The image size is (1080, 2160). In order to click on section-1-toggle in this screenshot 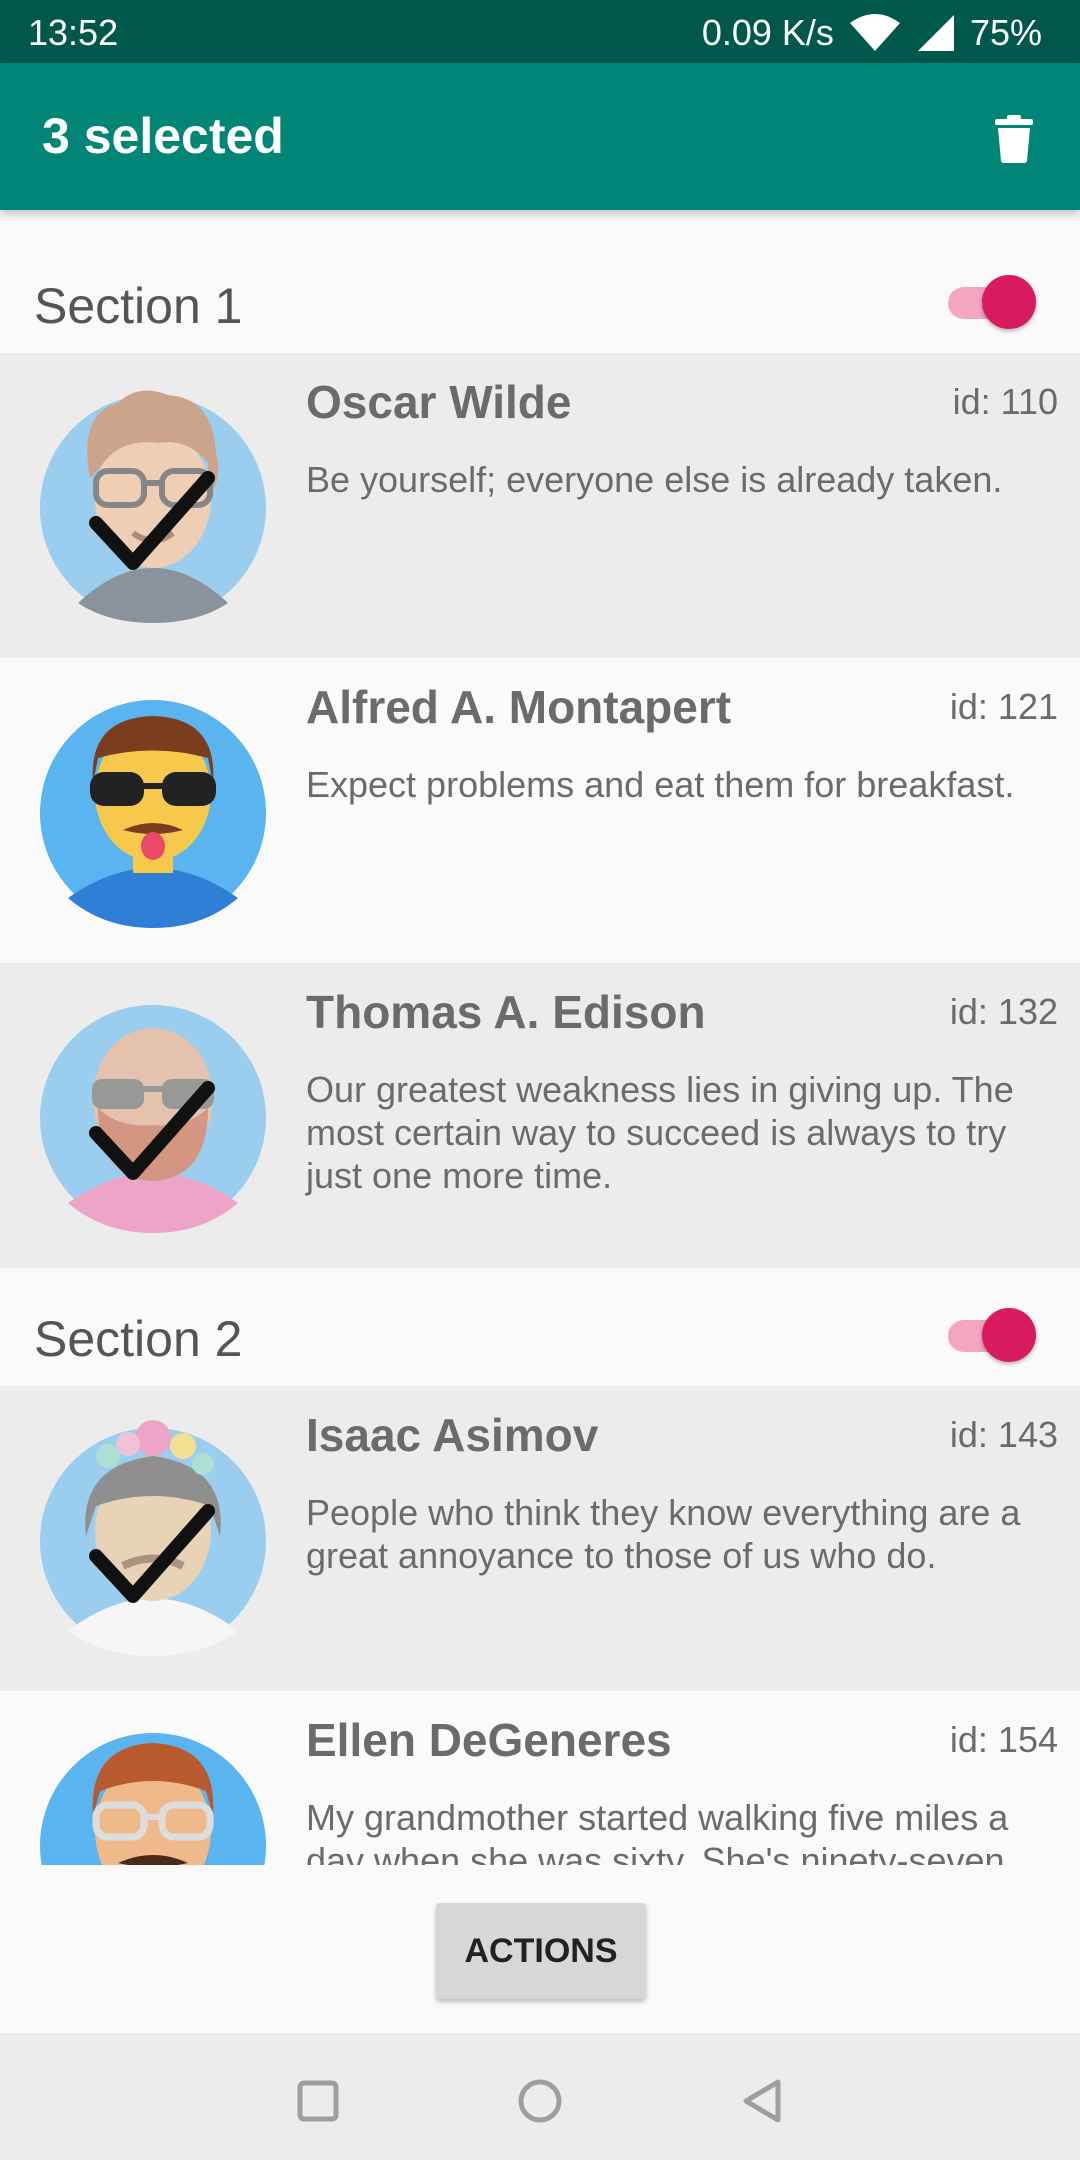, I will do `click(990, 302)`.